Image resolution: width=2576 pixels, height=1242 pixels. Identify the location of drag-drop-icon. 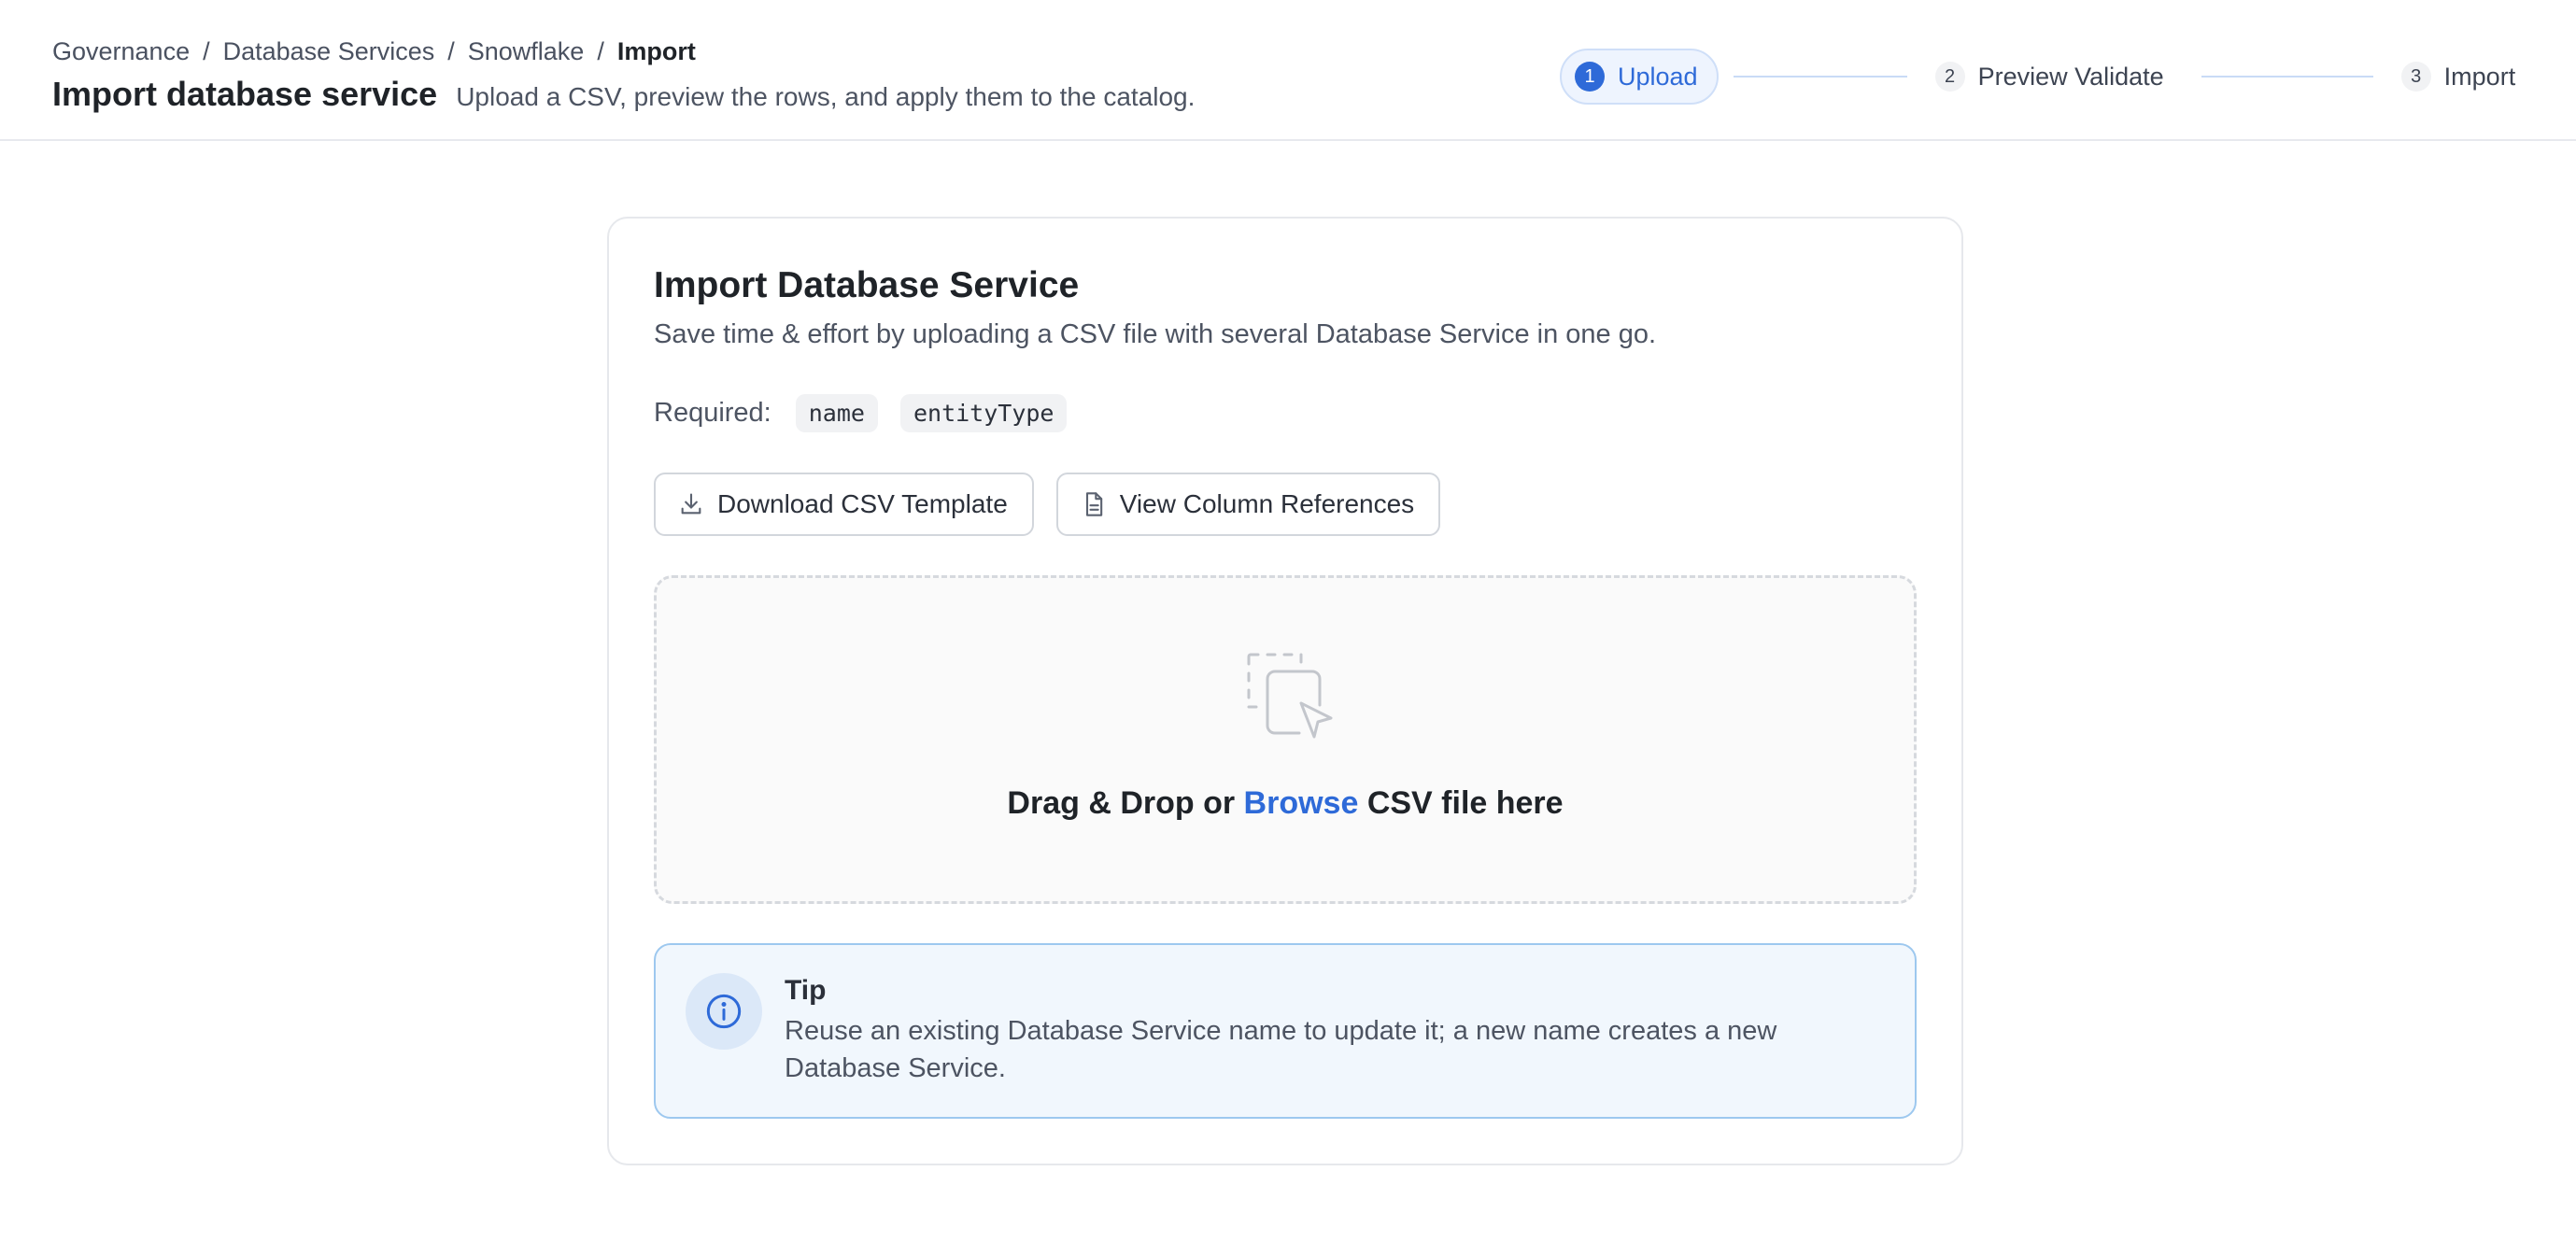
(1290, 696).